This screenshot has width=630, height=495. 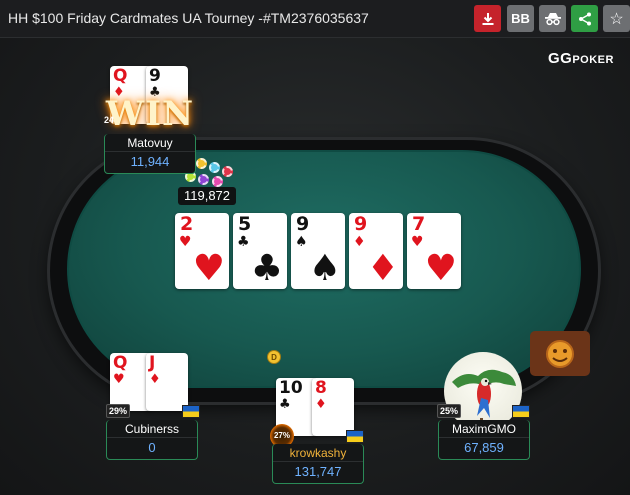 What do you see at coordinates (150, 143) in the screenshot?
I see `player-name: Matovuy` at bounding box center [150, 143].